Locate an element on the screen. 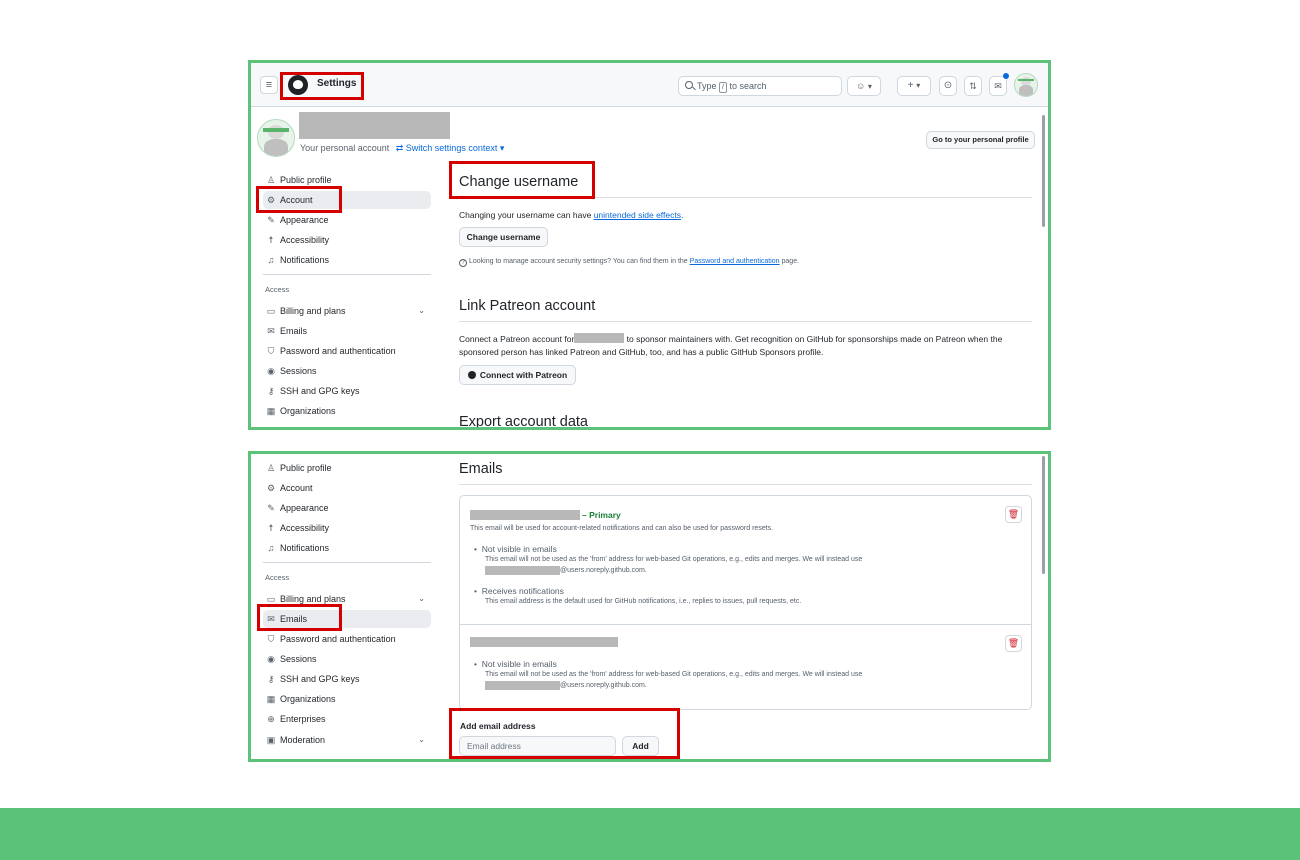 The width and height of the screenshot is (1300, 860). trash-icon: 🗑 is located at coordinates (1013, 514).